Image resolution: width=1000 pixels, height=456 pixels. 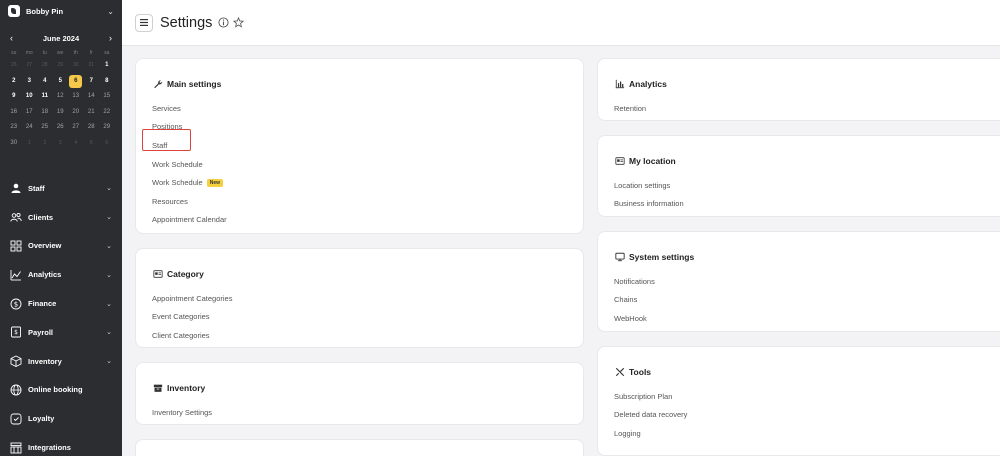 What do you see at coordinates (92, 66) in the screenshot?
I see `calendar-day: 31` at bounding box center [92, 66].